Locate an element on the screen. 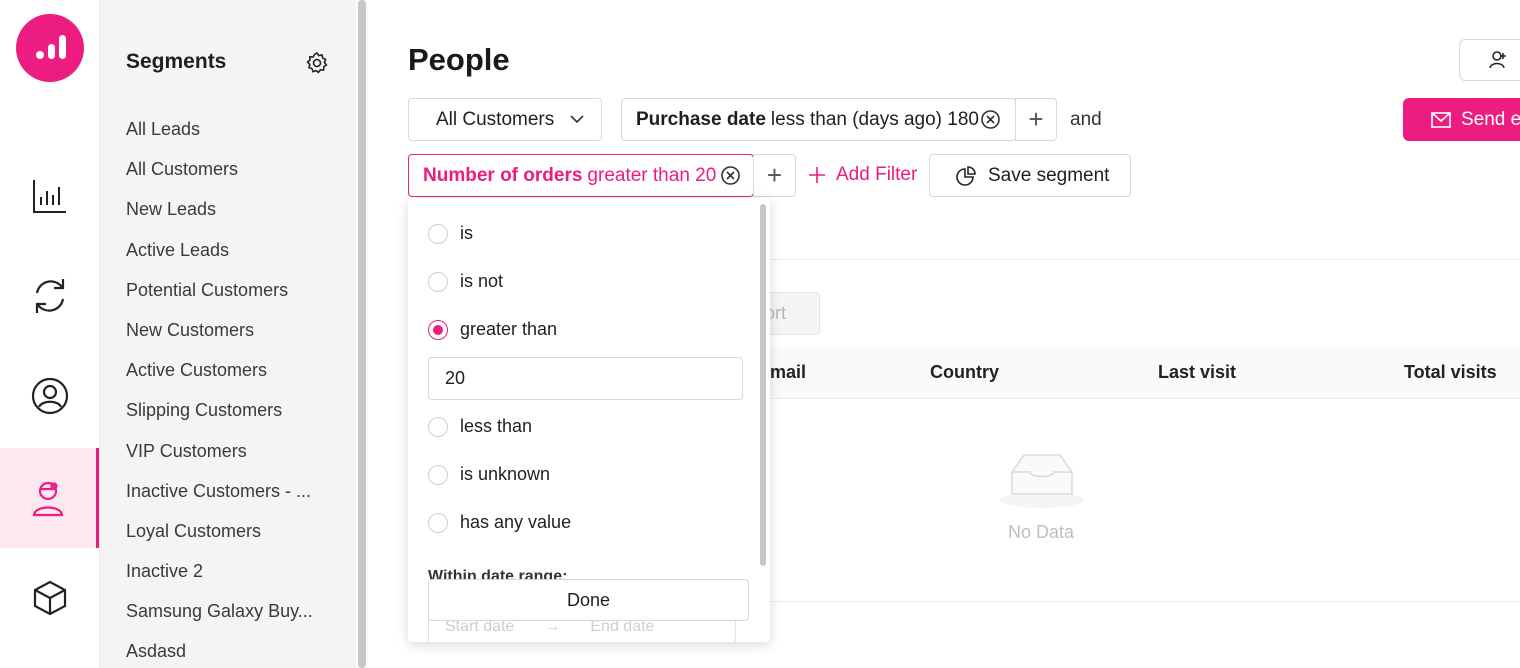  chevron-down-icon is located at coordinates (577, 119).